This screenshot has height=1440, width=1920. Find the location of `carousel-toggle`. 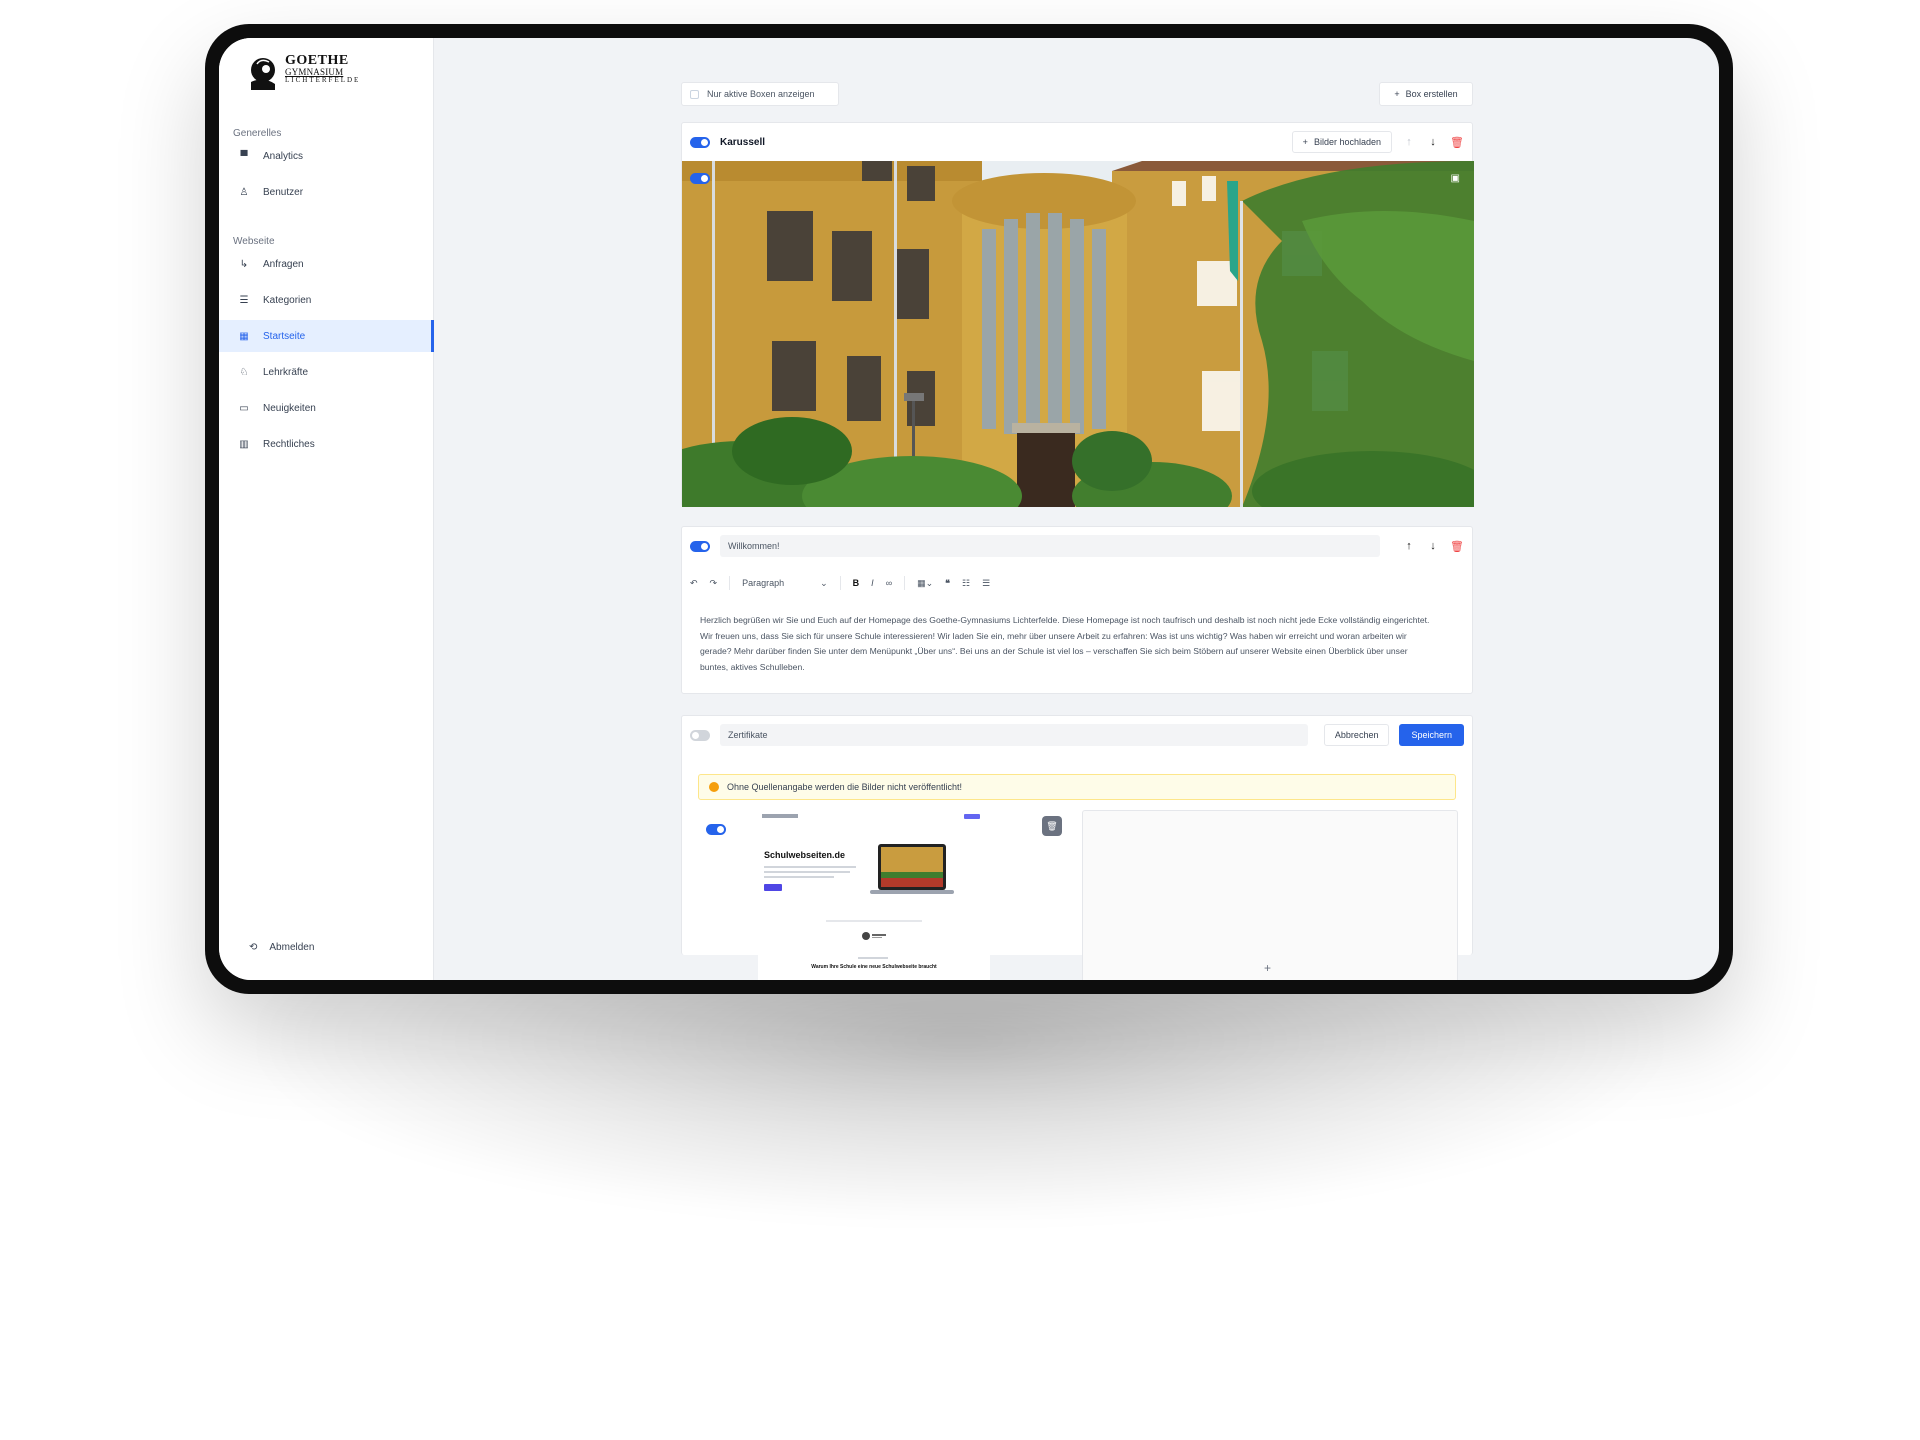

carousel-toggle is located at coordinates (700, 142).